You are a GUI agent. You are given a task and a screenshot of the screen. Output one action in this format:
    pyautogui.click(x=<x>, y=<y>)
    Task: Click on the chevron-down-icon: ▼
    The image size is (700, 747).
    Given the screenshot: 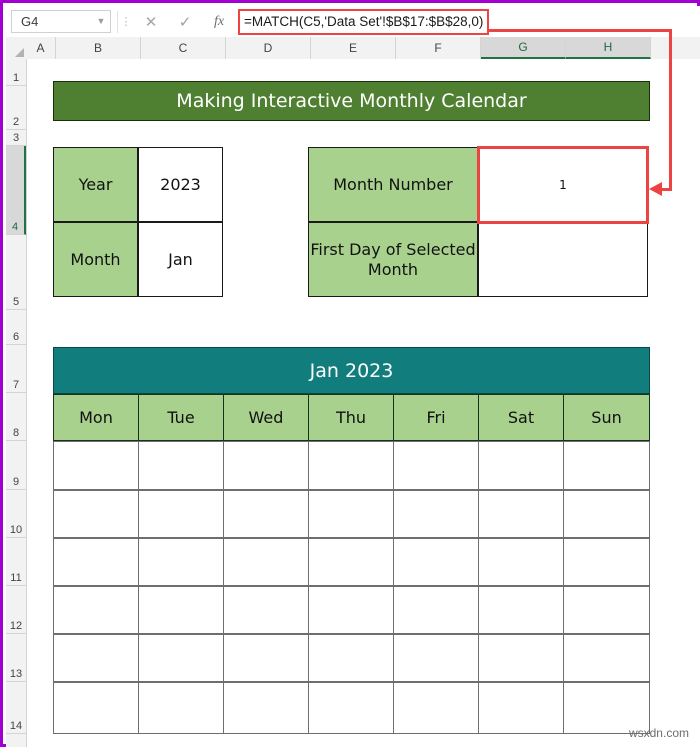 What is the action you would take?
    pyautogui.click(x=101, y=21)
    